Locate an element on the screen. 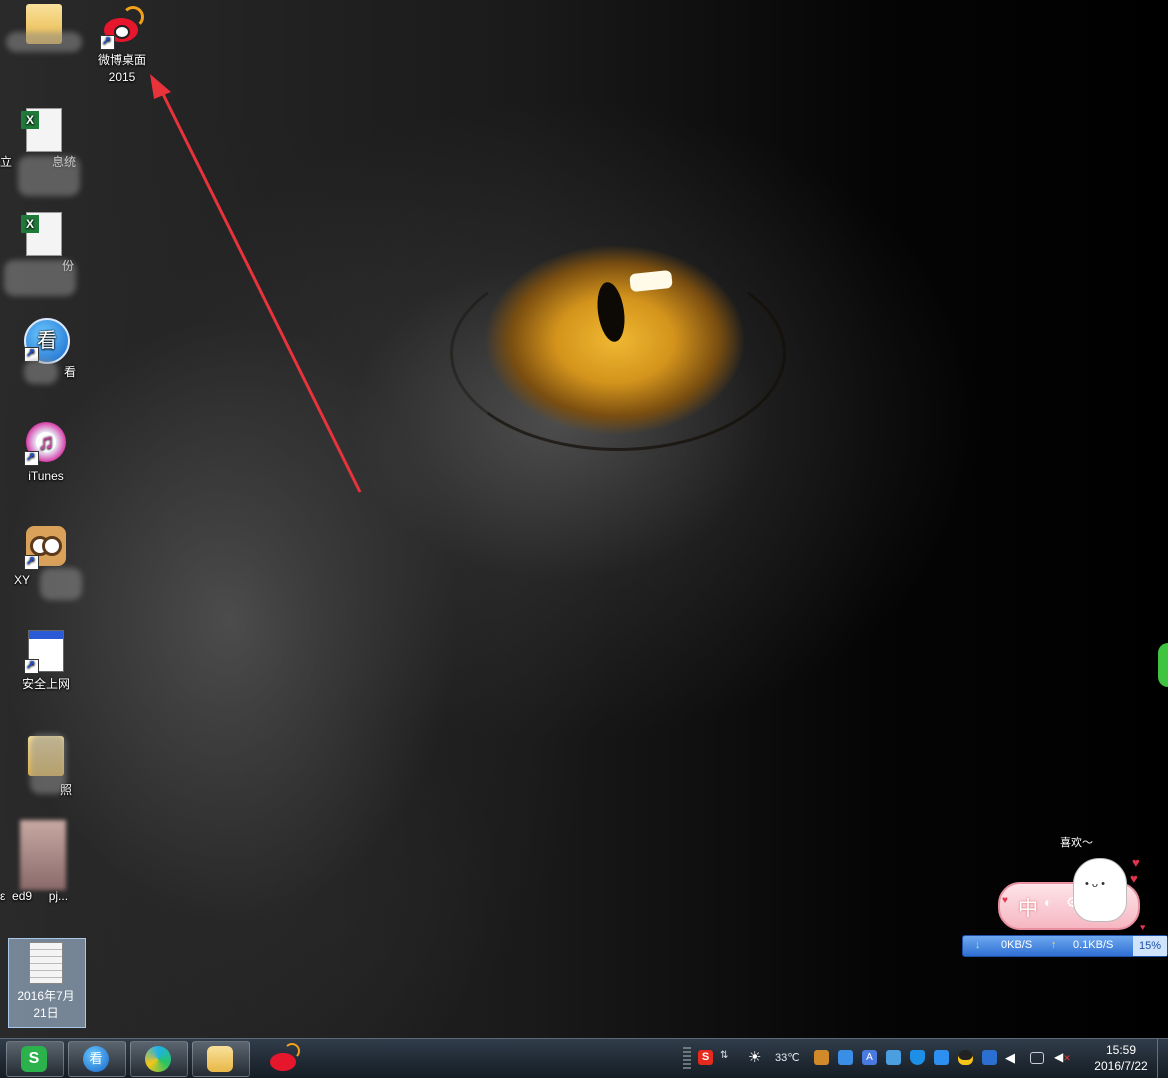  weibo-icon is located at coordinates (122, 28).